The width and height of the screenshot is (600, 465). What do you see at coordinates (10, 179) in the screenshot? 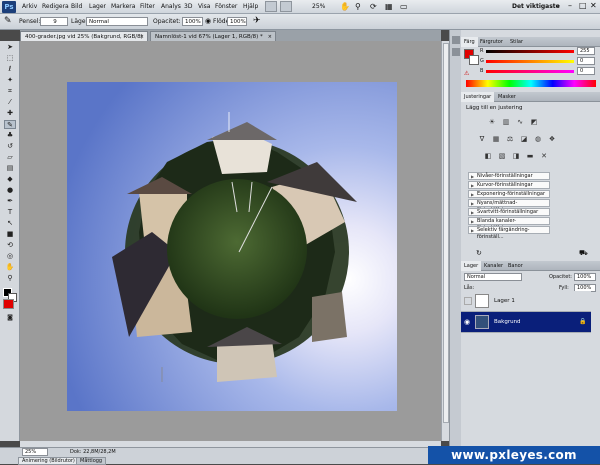
I see `blur-tool-icon: ◆` at bounding box center [10, 179].